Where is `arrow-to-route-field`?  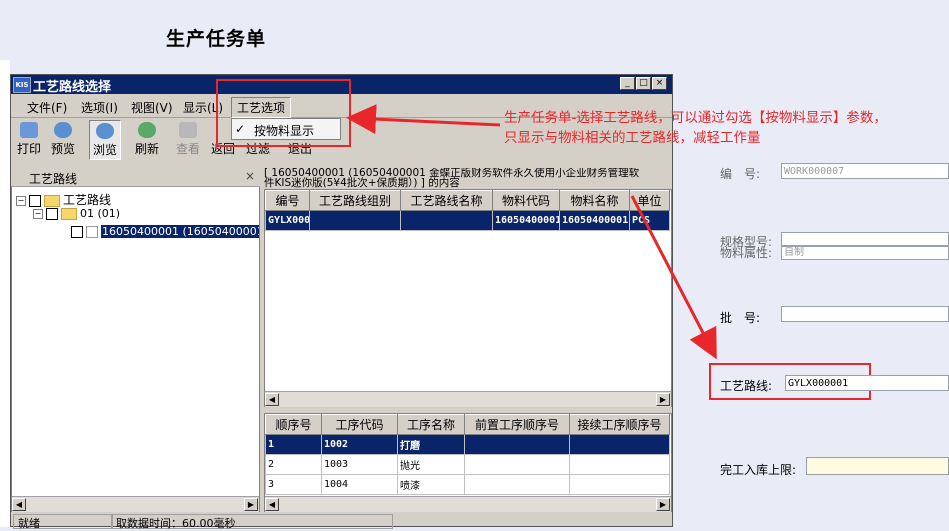
arrow-to-route-field is located at coordinates (673, 277).